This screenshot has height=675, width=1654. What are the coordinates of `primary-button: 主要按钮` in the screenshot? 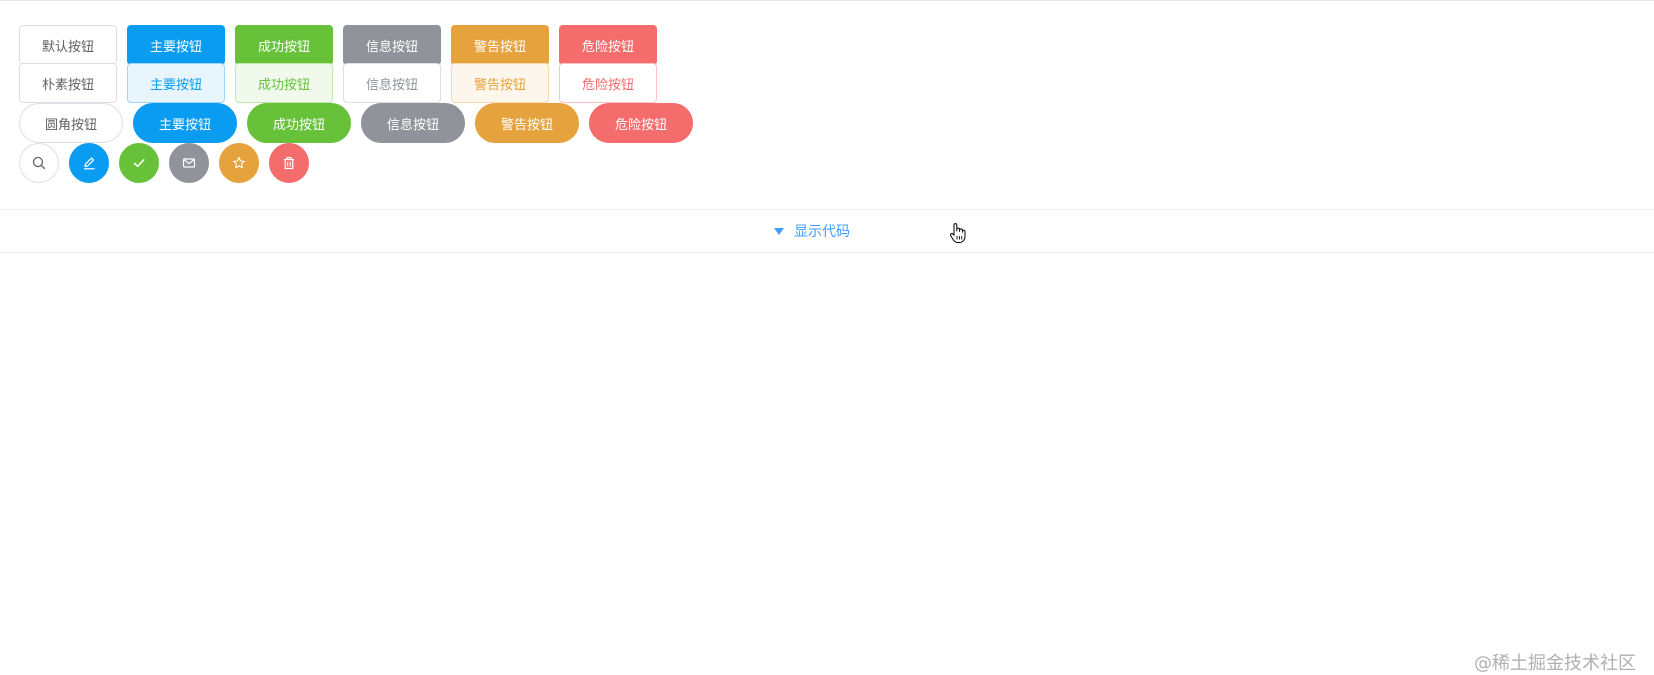 It's located at (176, 45).